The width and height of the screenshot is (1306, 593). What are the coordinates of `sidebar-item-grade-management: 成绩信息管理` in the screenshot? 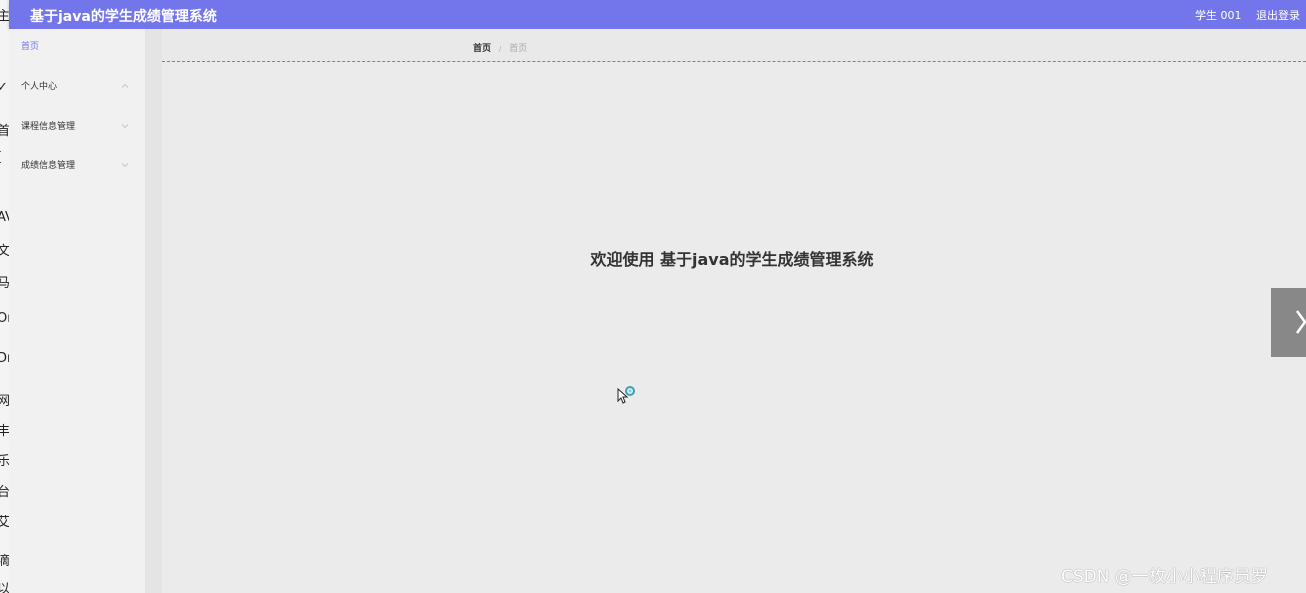 It's located at (77, 166).